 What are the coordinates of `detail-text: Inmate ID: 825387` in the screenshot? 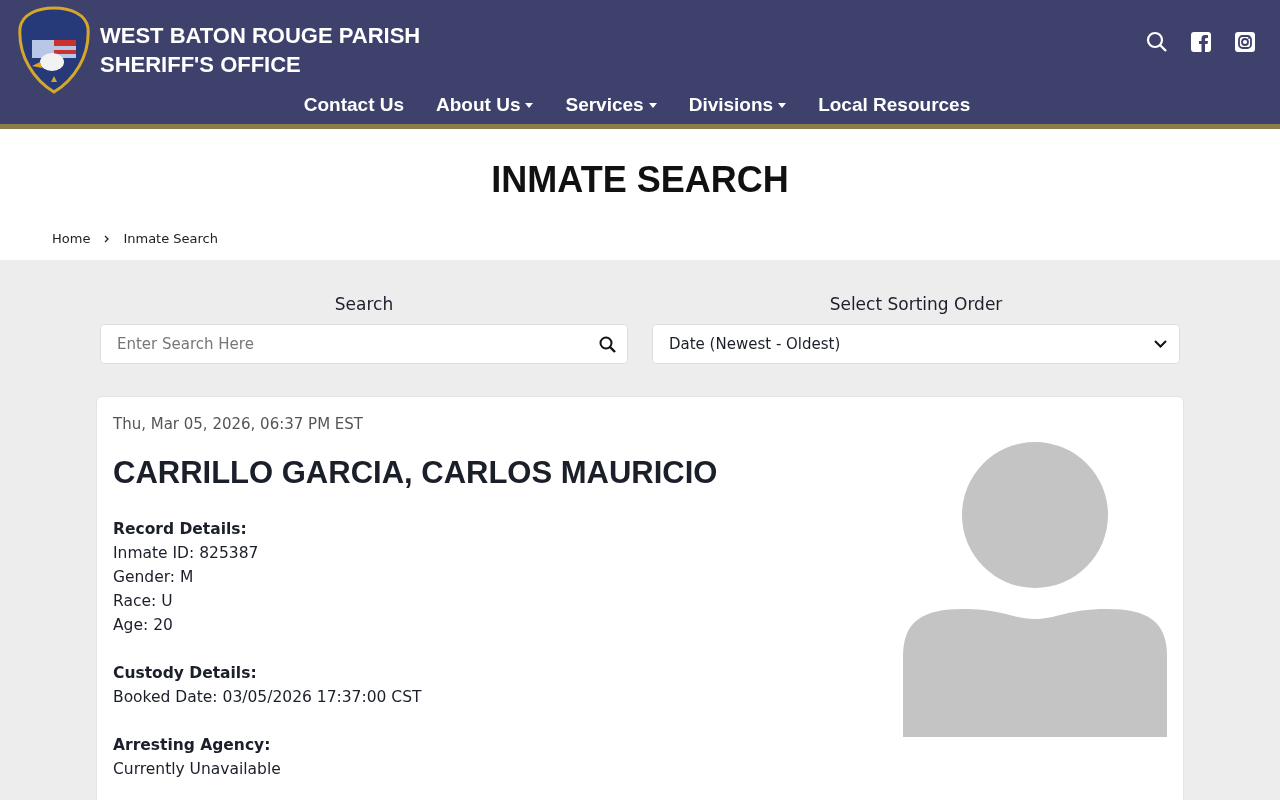 It's located at (186, 553).